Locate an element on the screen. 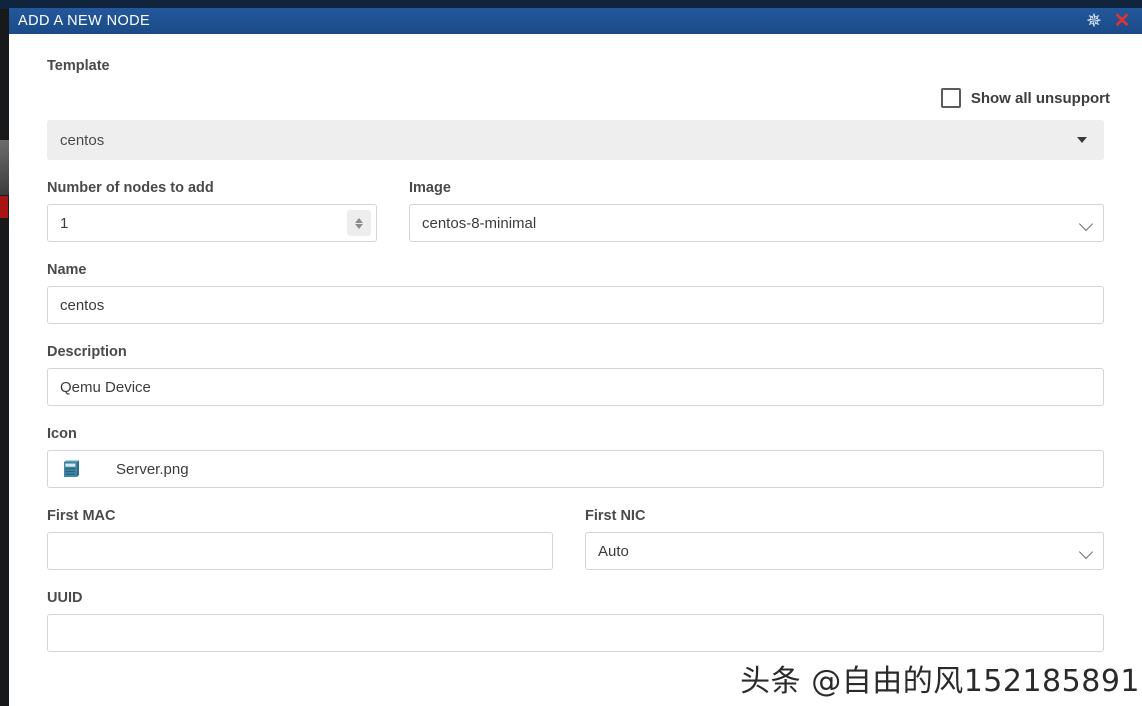 The image size is (1142, 706). stepper-down-icon is located at coordinates (359, 226).